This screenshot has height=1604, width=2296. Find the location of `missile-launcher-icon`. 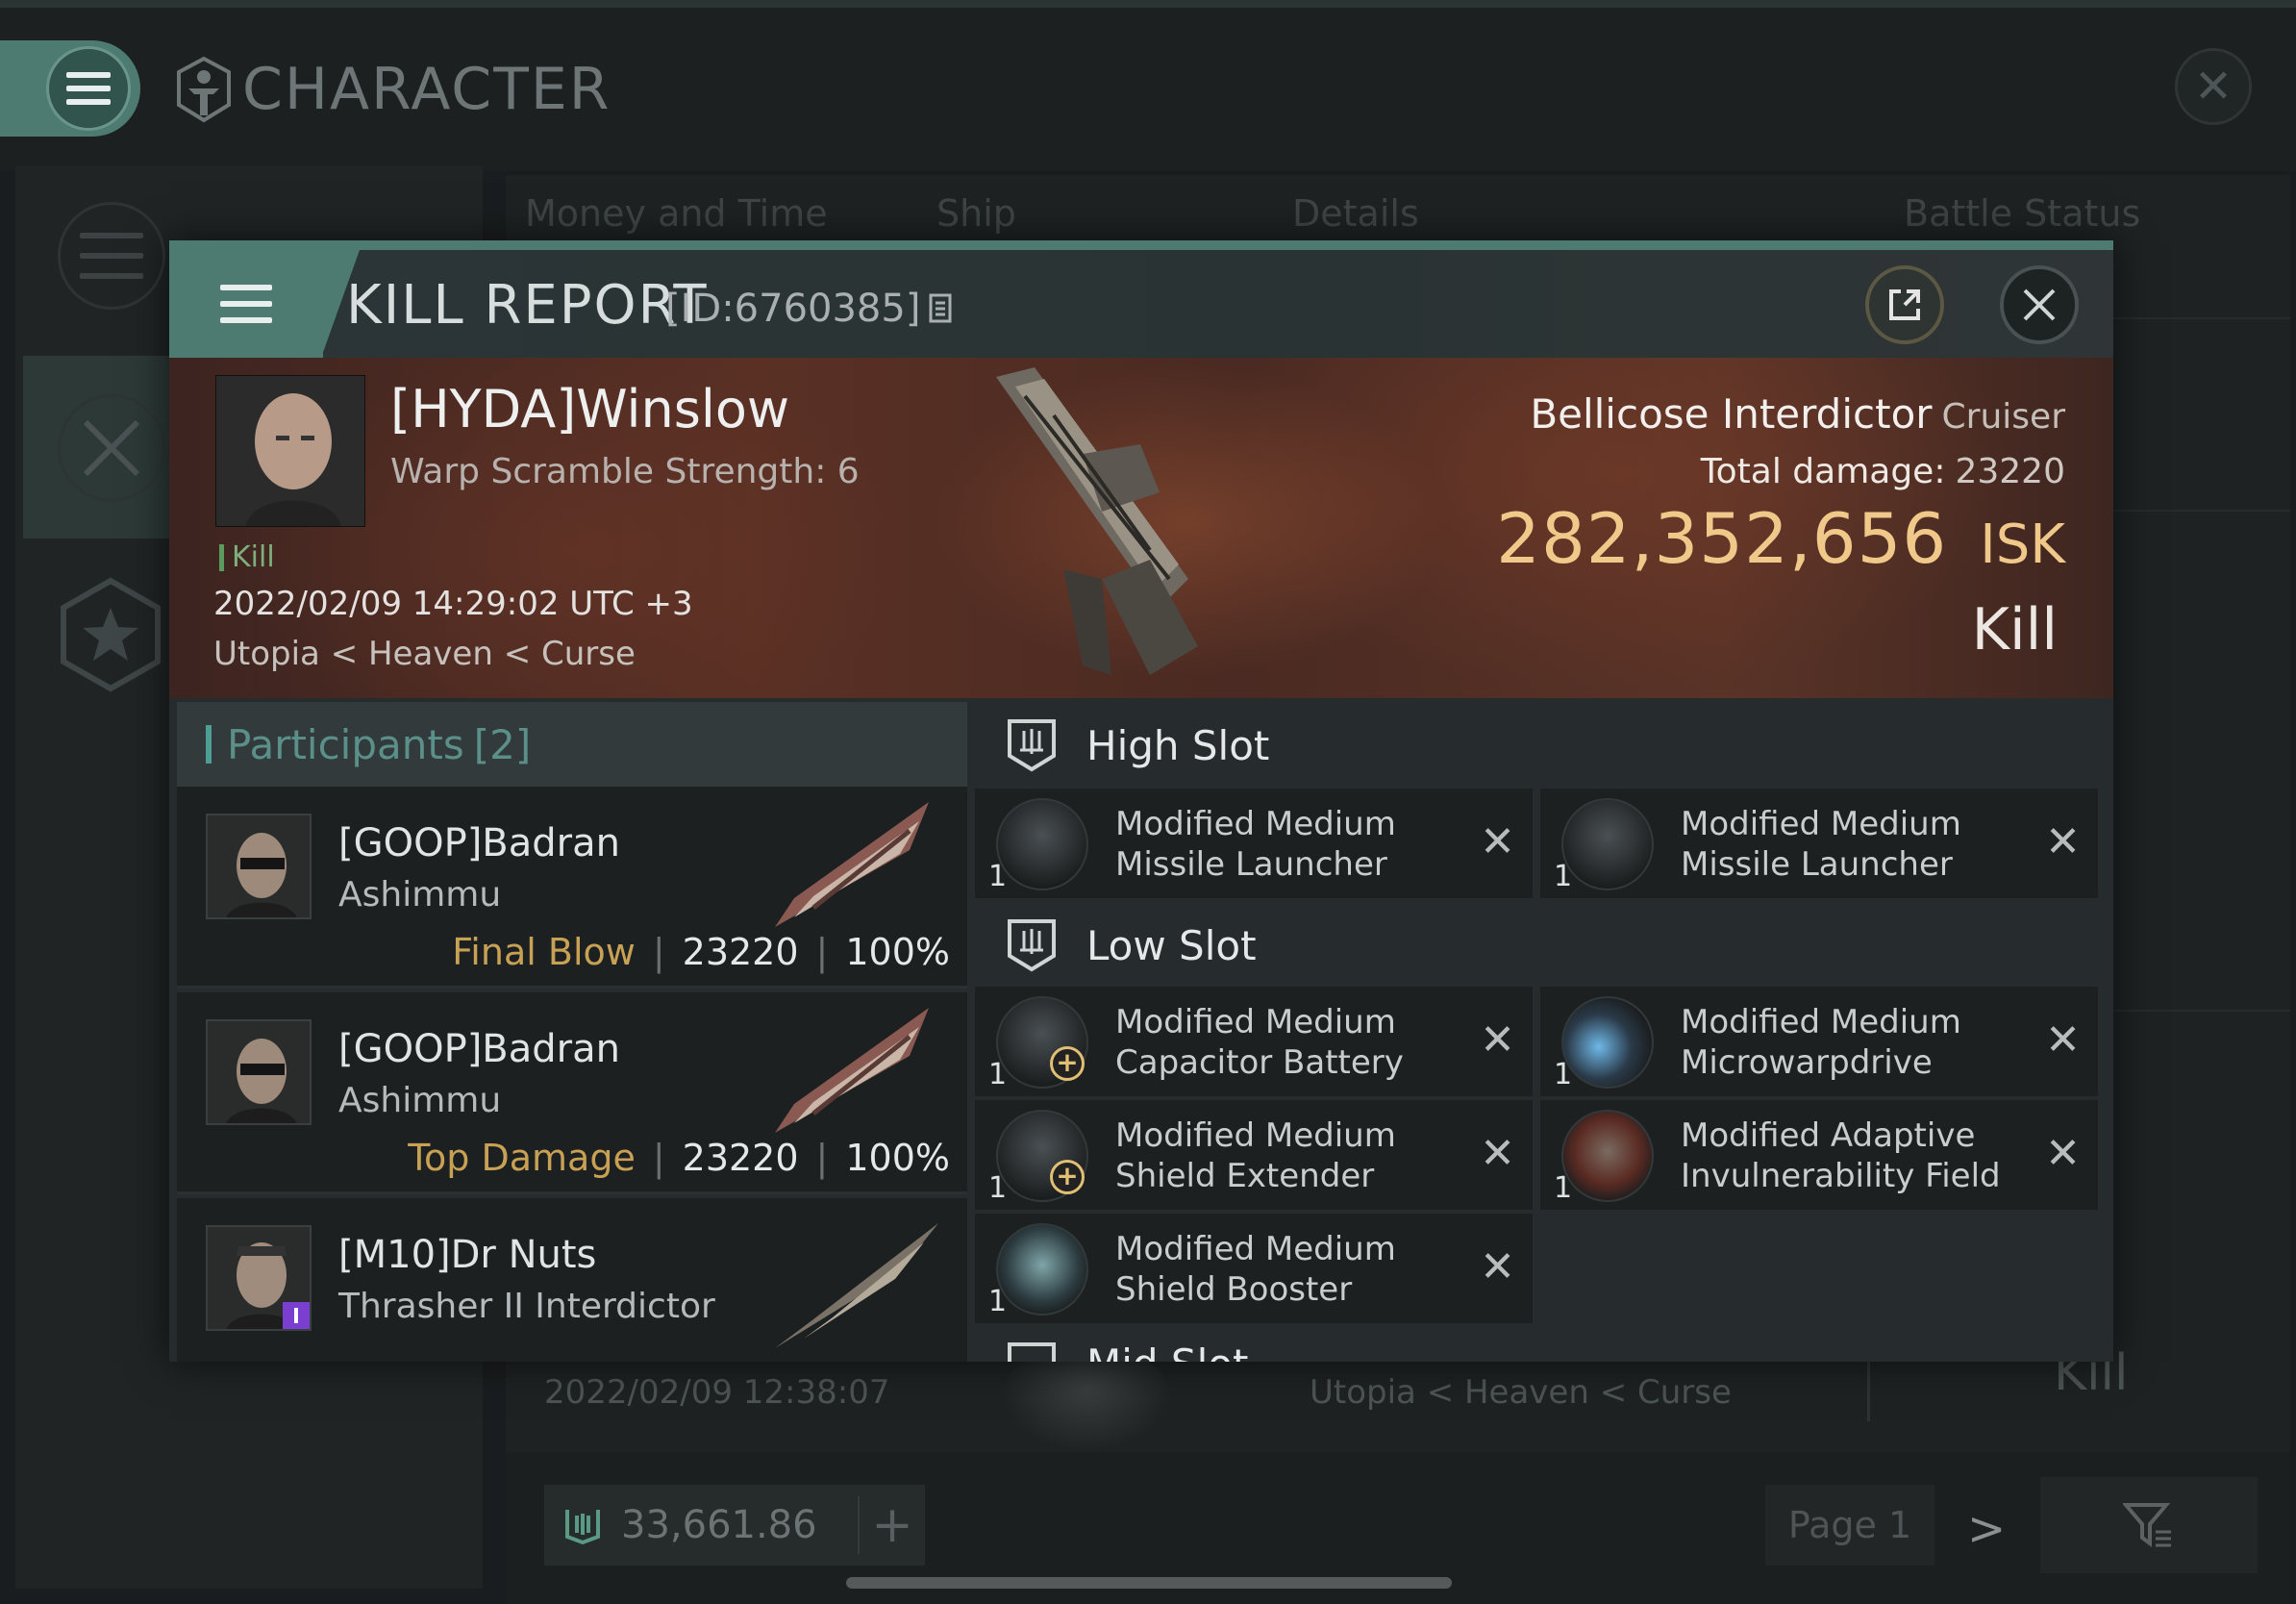

missile-launcher-icon is located at coordinates (1042, 844).